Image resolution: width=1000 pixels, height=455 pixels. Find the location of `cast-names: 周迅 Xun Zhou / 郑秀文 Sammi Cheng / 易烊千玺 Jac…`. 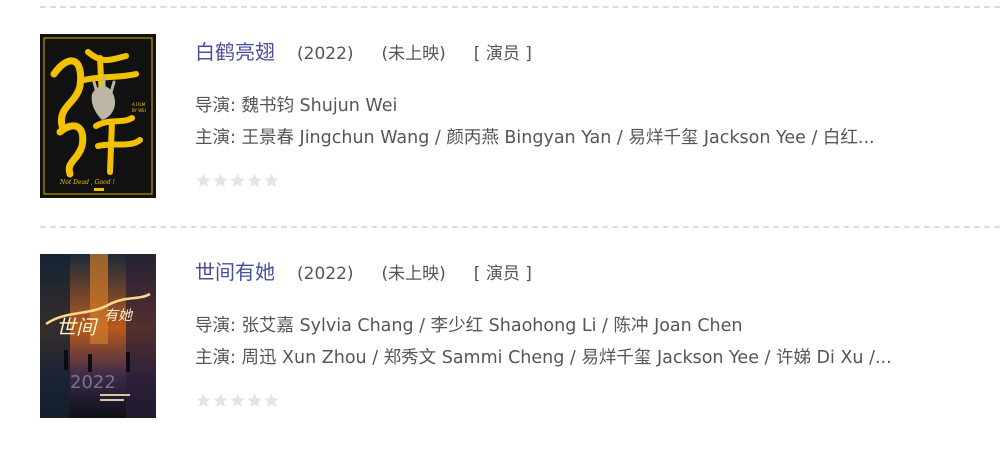

cast-names: 周迅 Xun Zhou / 郑秀文 Sammi Cheng / 易烊千玺 Jac… is located at coordinates (566, 358).